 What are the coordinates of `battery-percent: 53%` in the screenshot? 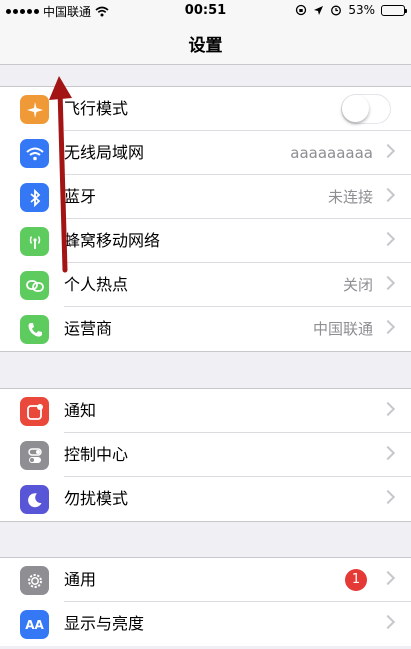 It's located at (361, 10).